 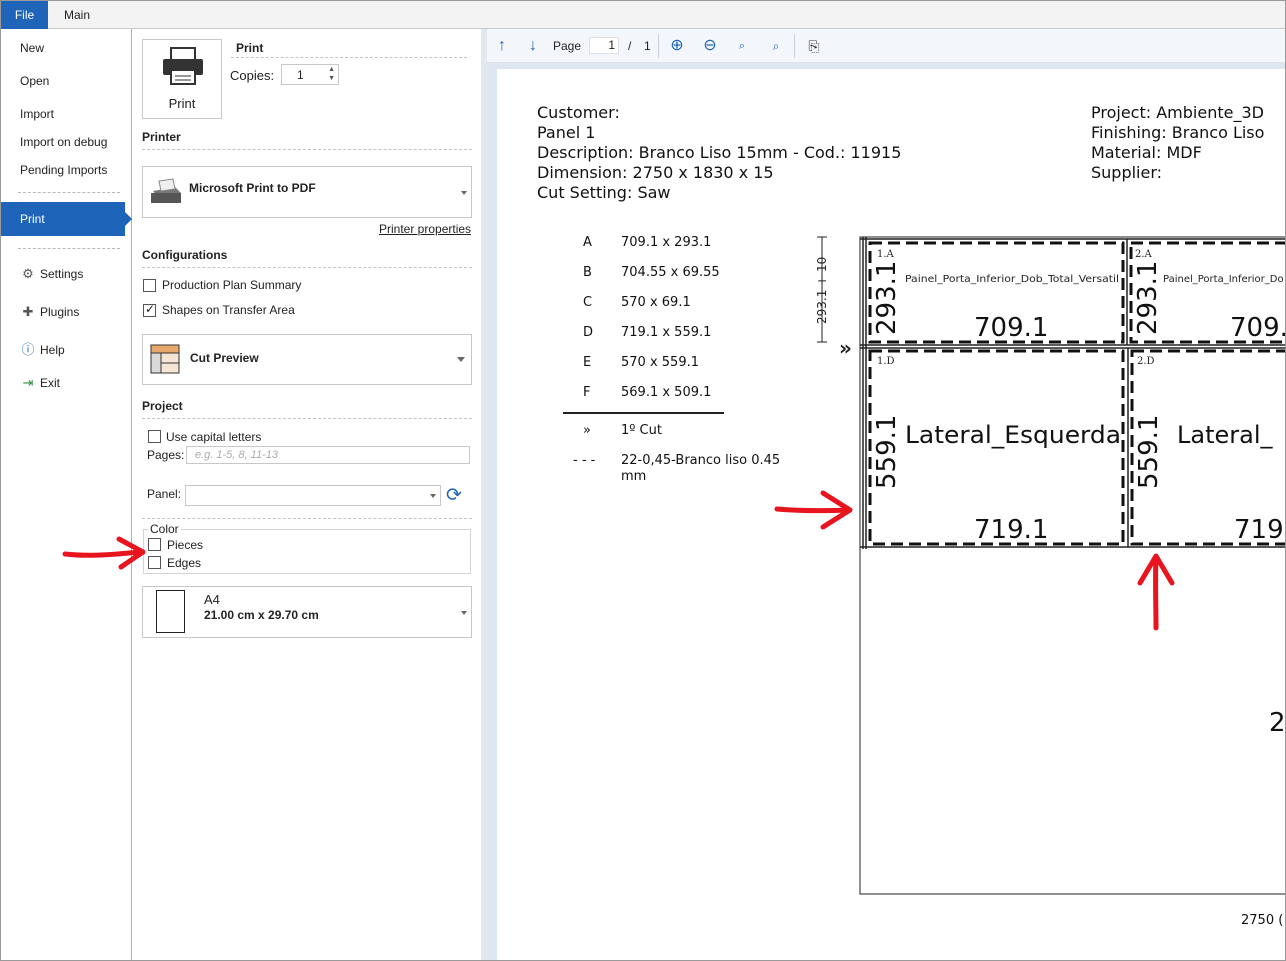 I want to click on stepper-up-icon: ▲, so click(x=331, y=69).